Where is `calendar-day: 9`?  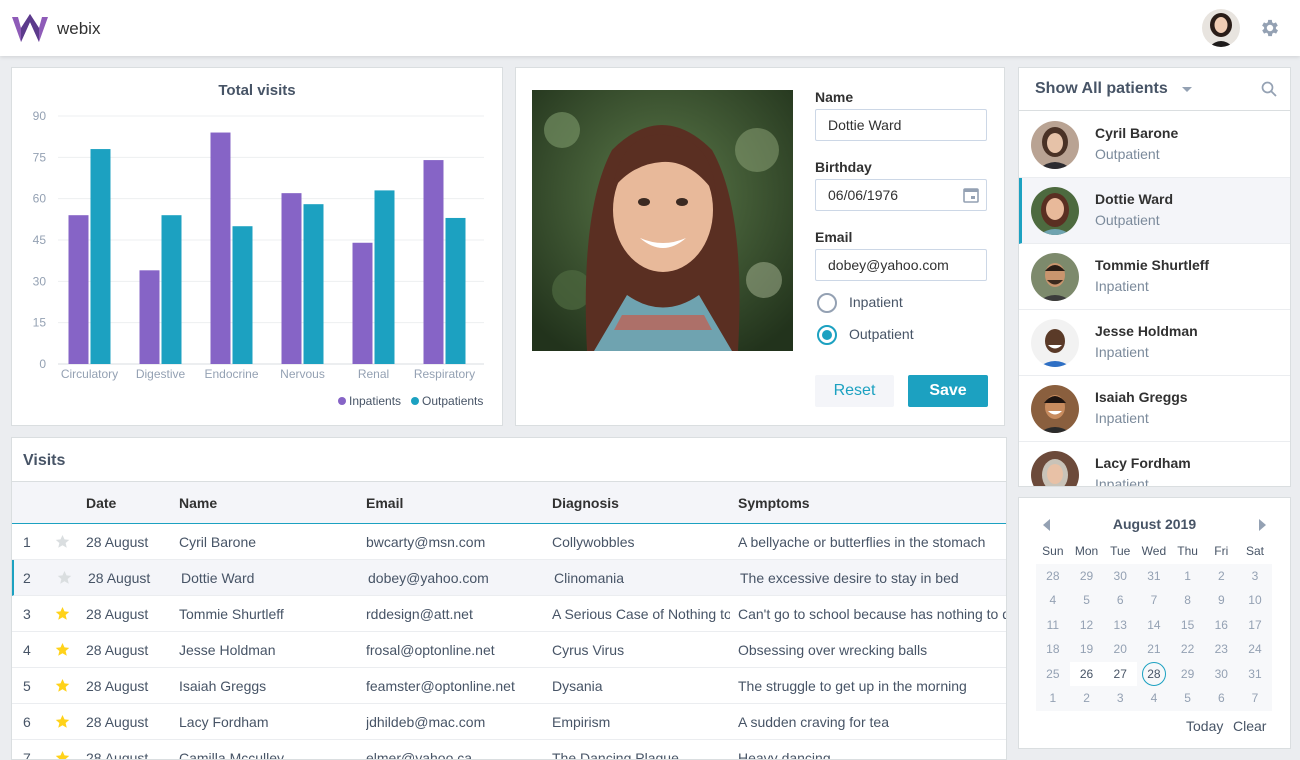
calendar-day: 9 is located at coordinates (1221, 600).